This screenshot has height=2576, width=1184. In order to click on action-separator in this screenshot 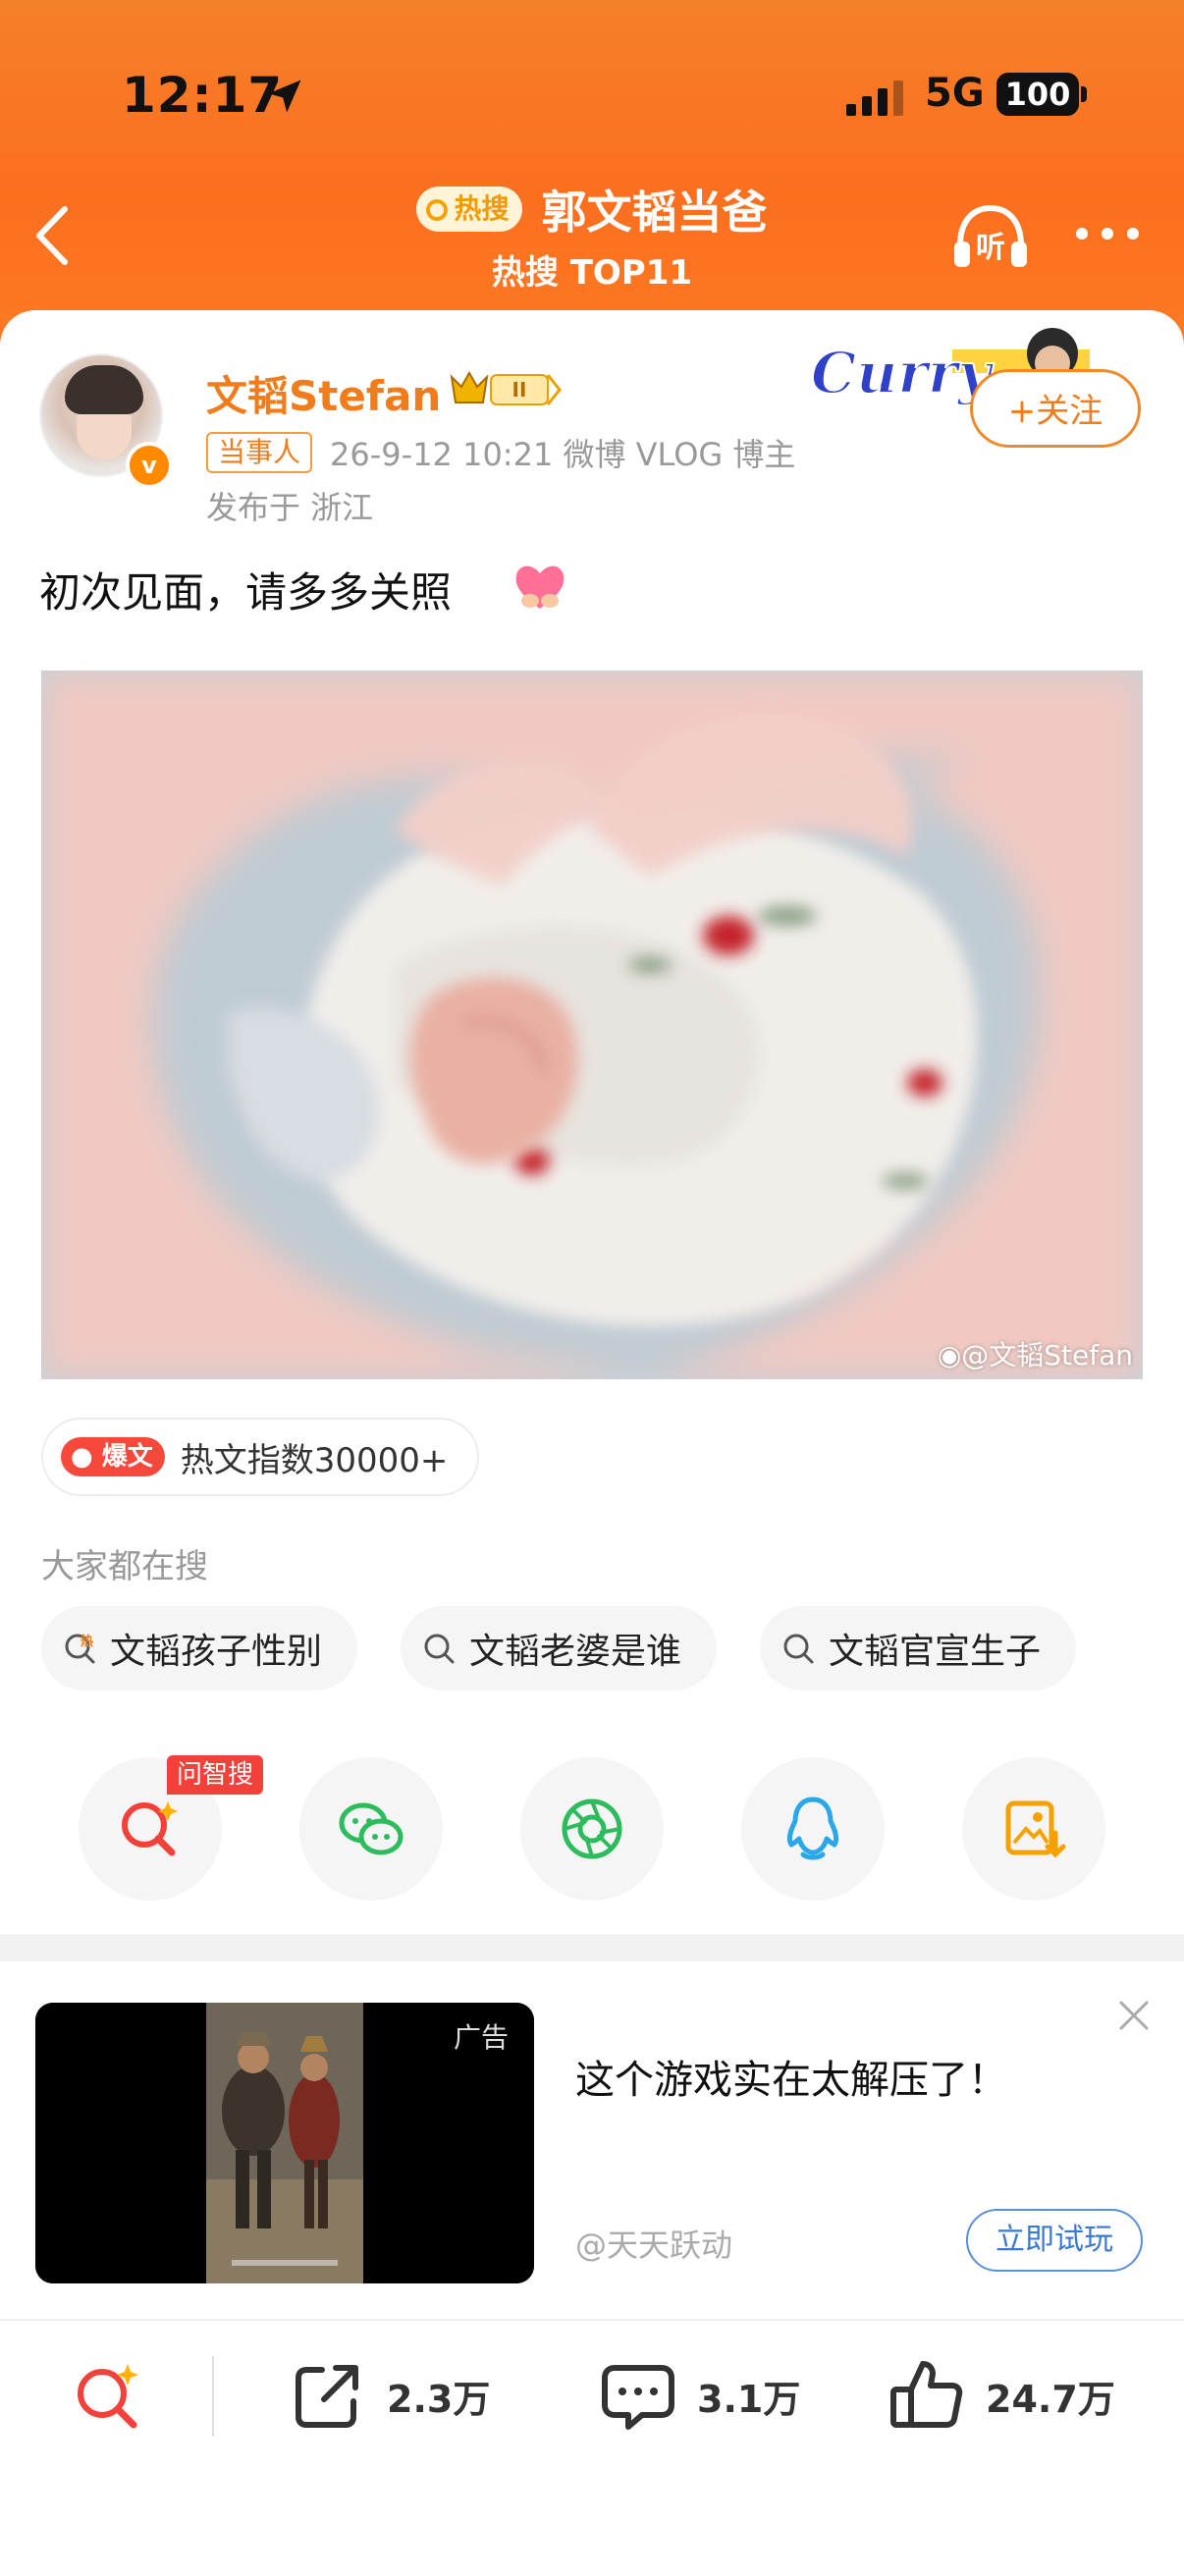, I will do `click(213, 2396)`.